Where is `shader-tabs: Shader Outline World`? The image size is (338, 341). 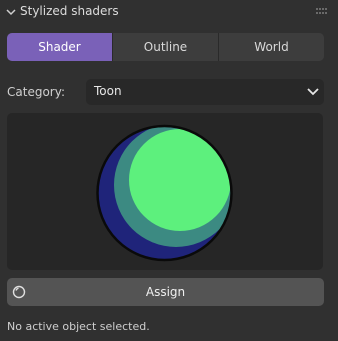 shader-tabs: Shader Outline World is located at coordinates (165, 47).